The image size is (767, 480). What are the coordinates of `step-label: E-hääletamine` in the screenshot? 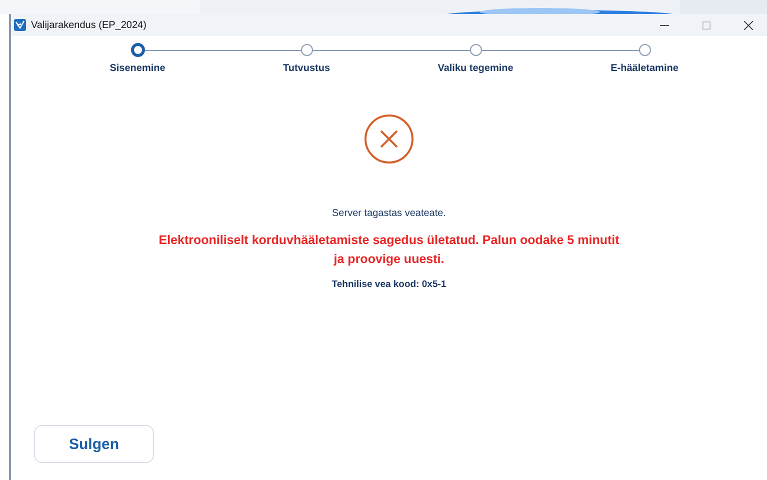 It's located at (644, 68).